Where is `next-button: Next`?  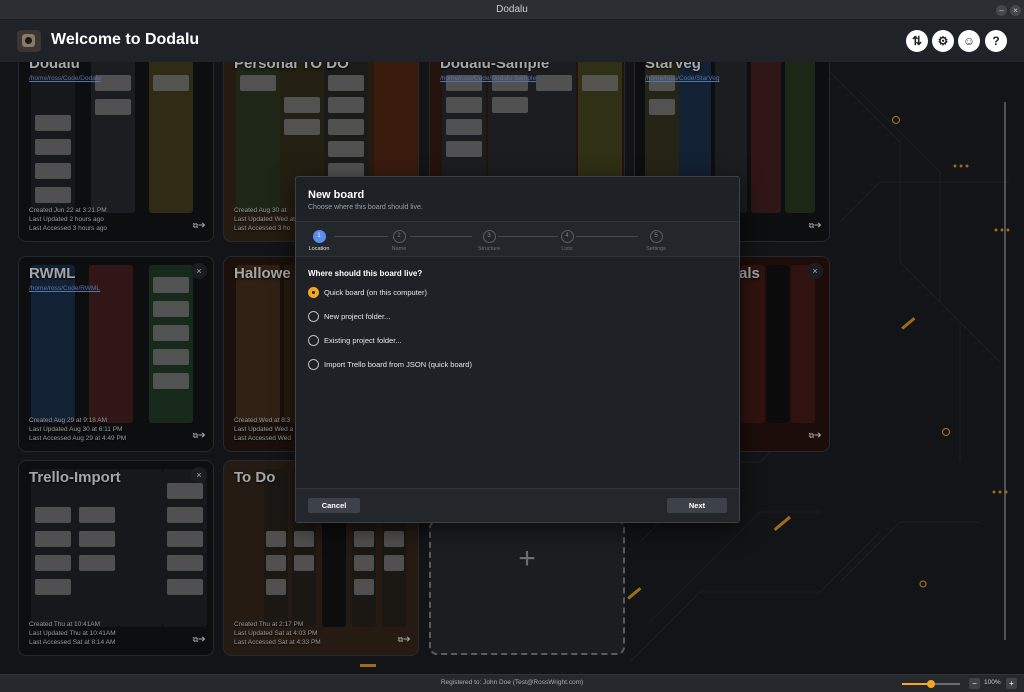 next-button: Next is located at coordinates (697, 505).